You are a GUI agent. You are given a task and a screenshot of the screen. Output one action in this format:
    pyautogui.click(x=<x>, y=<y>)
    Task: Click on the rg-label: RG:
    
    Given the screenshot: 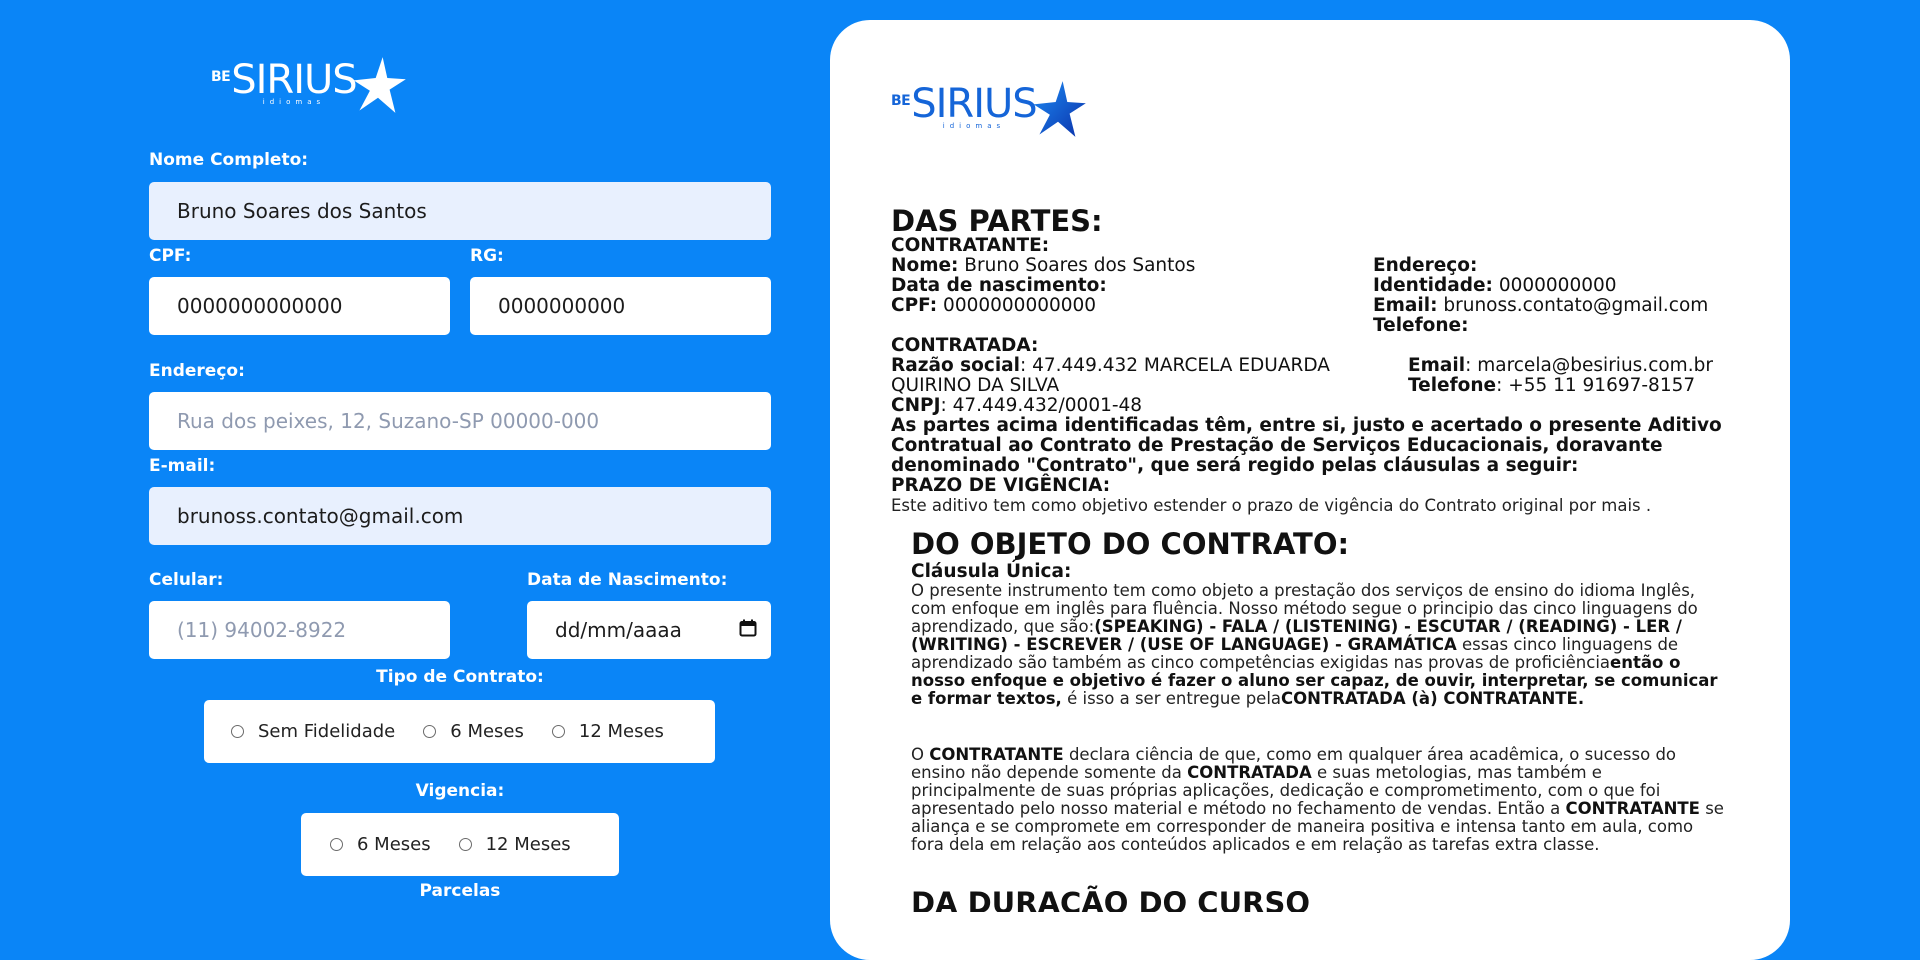 What is the action you would take?
    pyautogui.click(x=487, y=256)
    